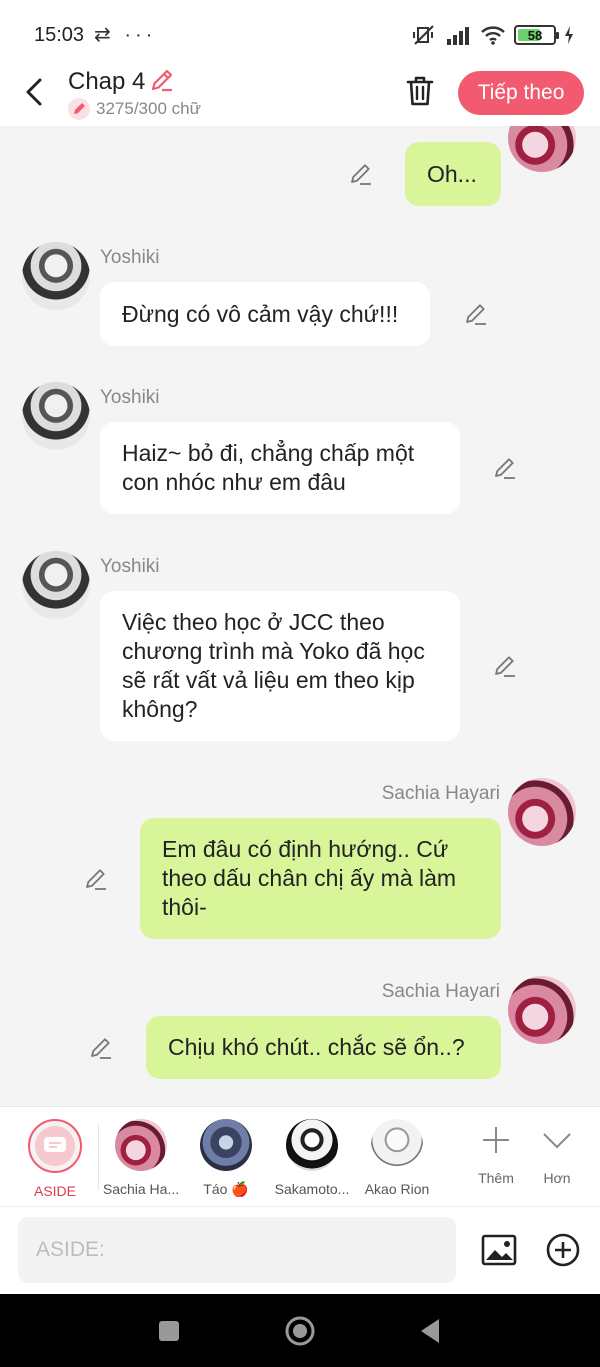  I want to click on message-text: Đừng có vô cảm vậy chứ!!!, so click(260, 313).